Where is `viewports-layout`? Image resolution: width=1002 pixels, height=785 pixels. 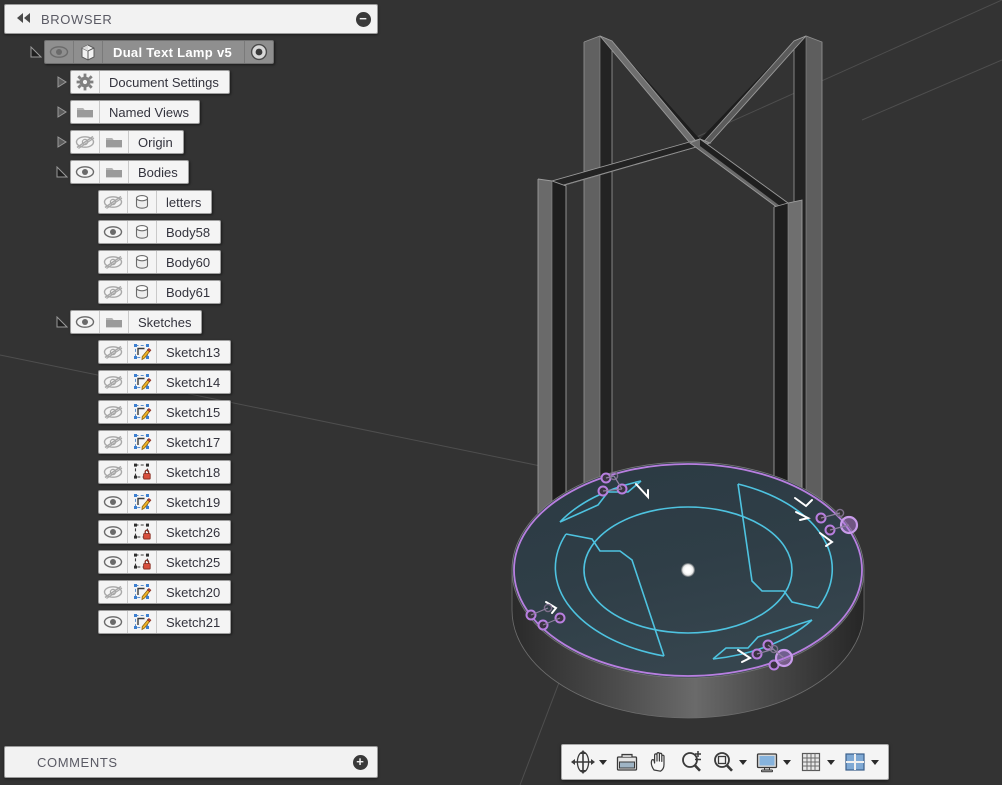
viewports-layout is located at coordinates (861, 762).